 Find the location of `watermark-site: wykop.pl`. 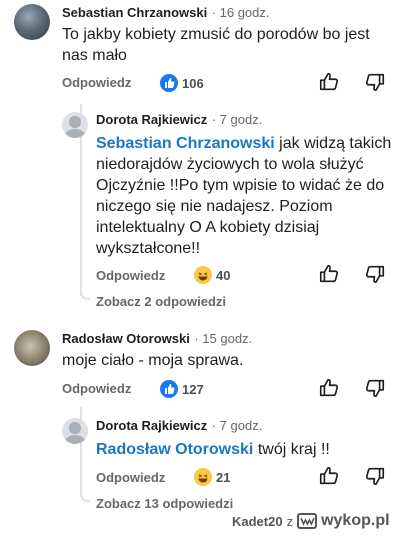

watermark-site: wykop.pl is located at coordinates (355, 520).